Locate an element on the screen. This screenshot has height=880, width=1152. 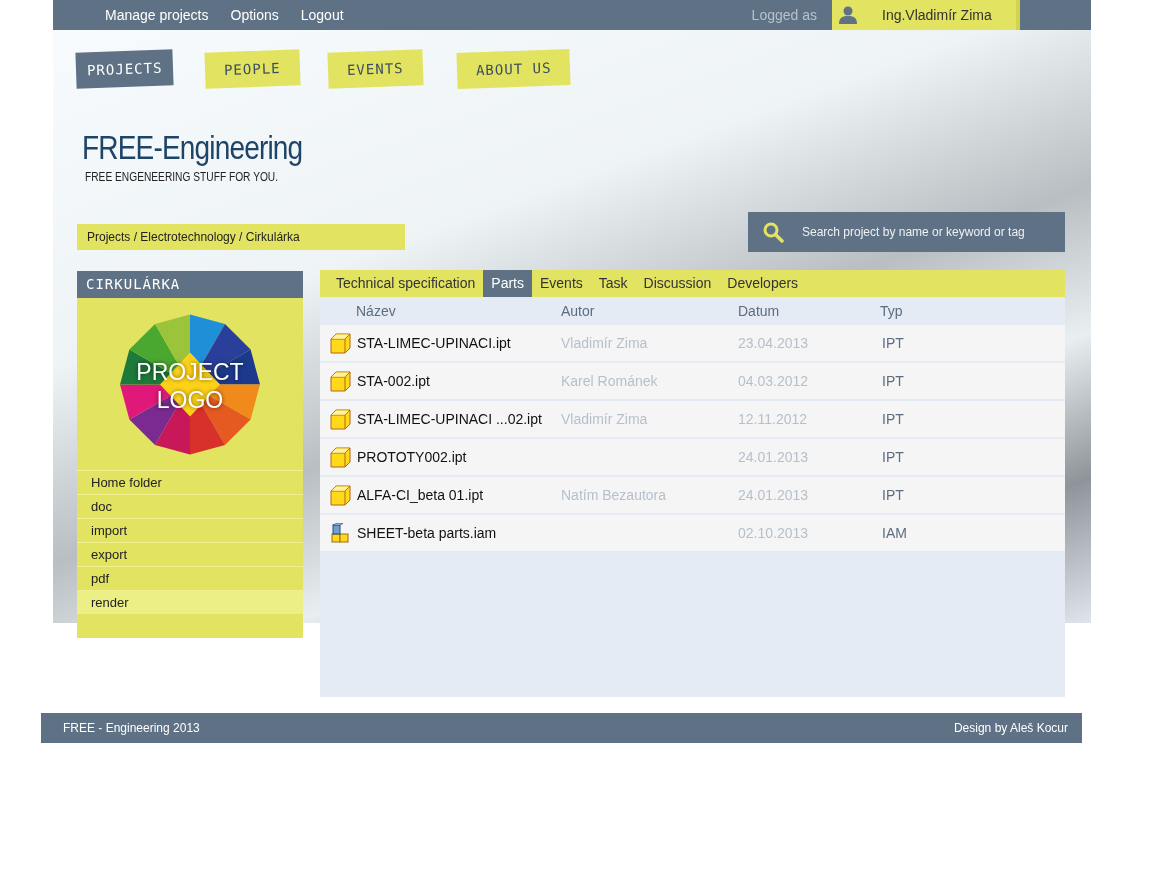
file-name: STA-002.ipt is located at coordinates (393, 381).